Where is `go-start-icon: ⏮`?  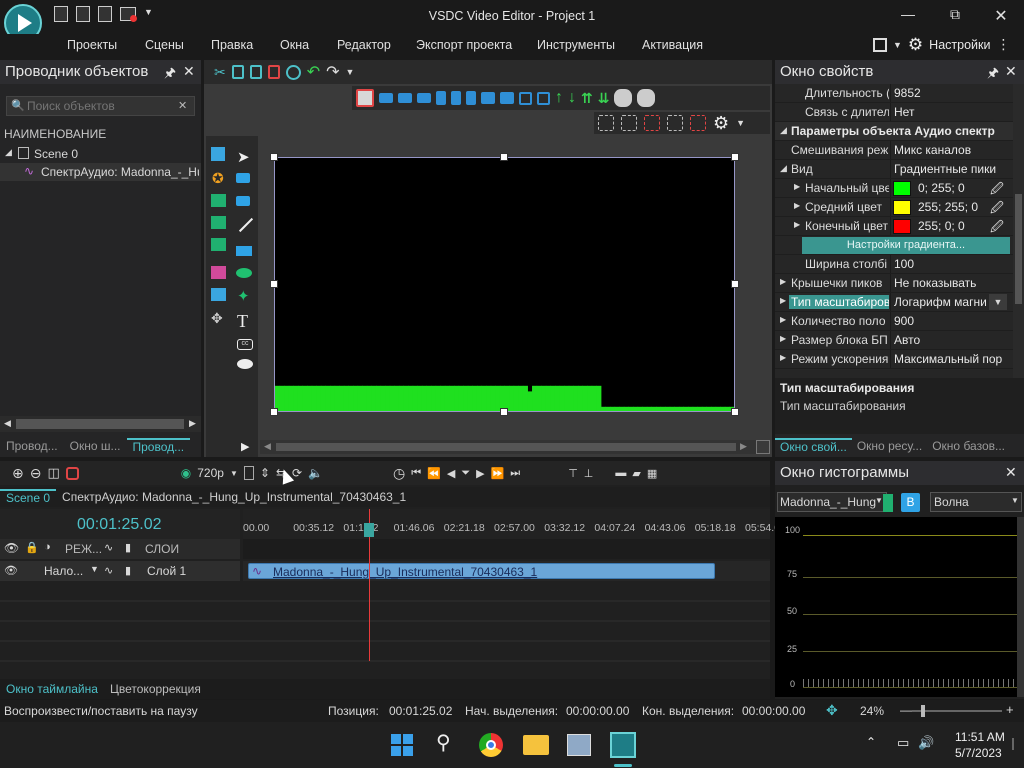 go-start-icon: ⏮ is located at coordinates (416, 473).